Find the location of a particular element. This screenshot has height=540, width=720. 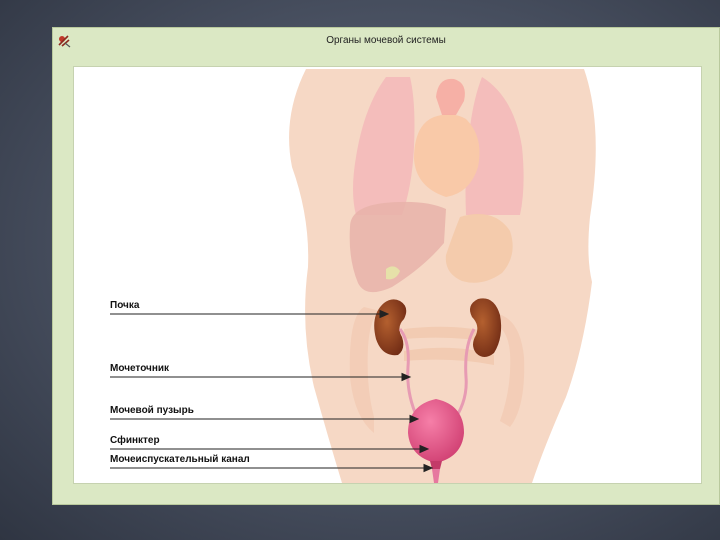

label-kidney: Почка is located at coordinates (125, 305).